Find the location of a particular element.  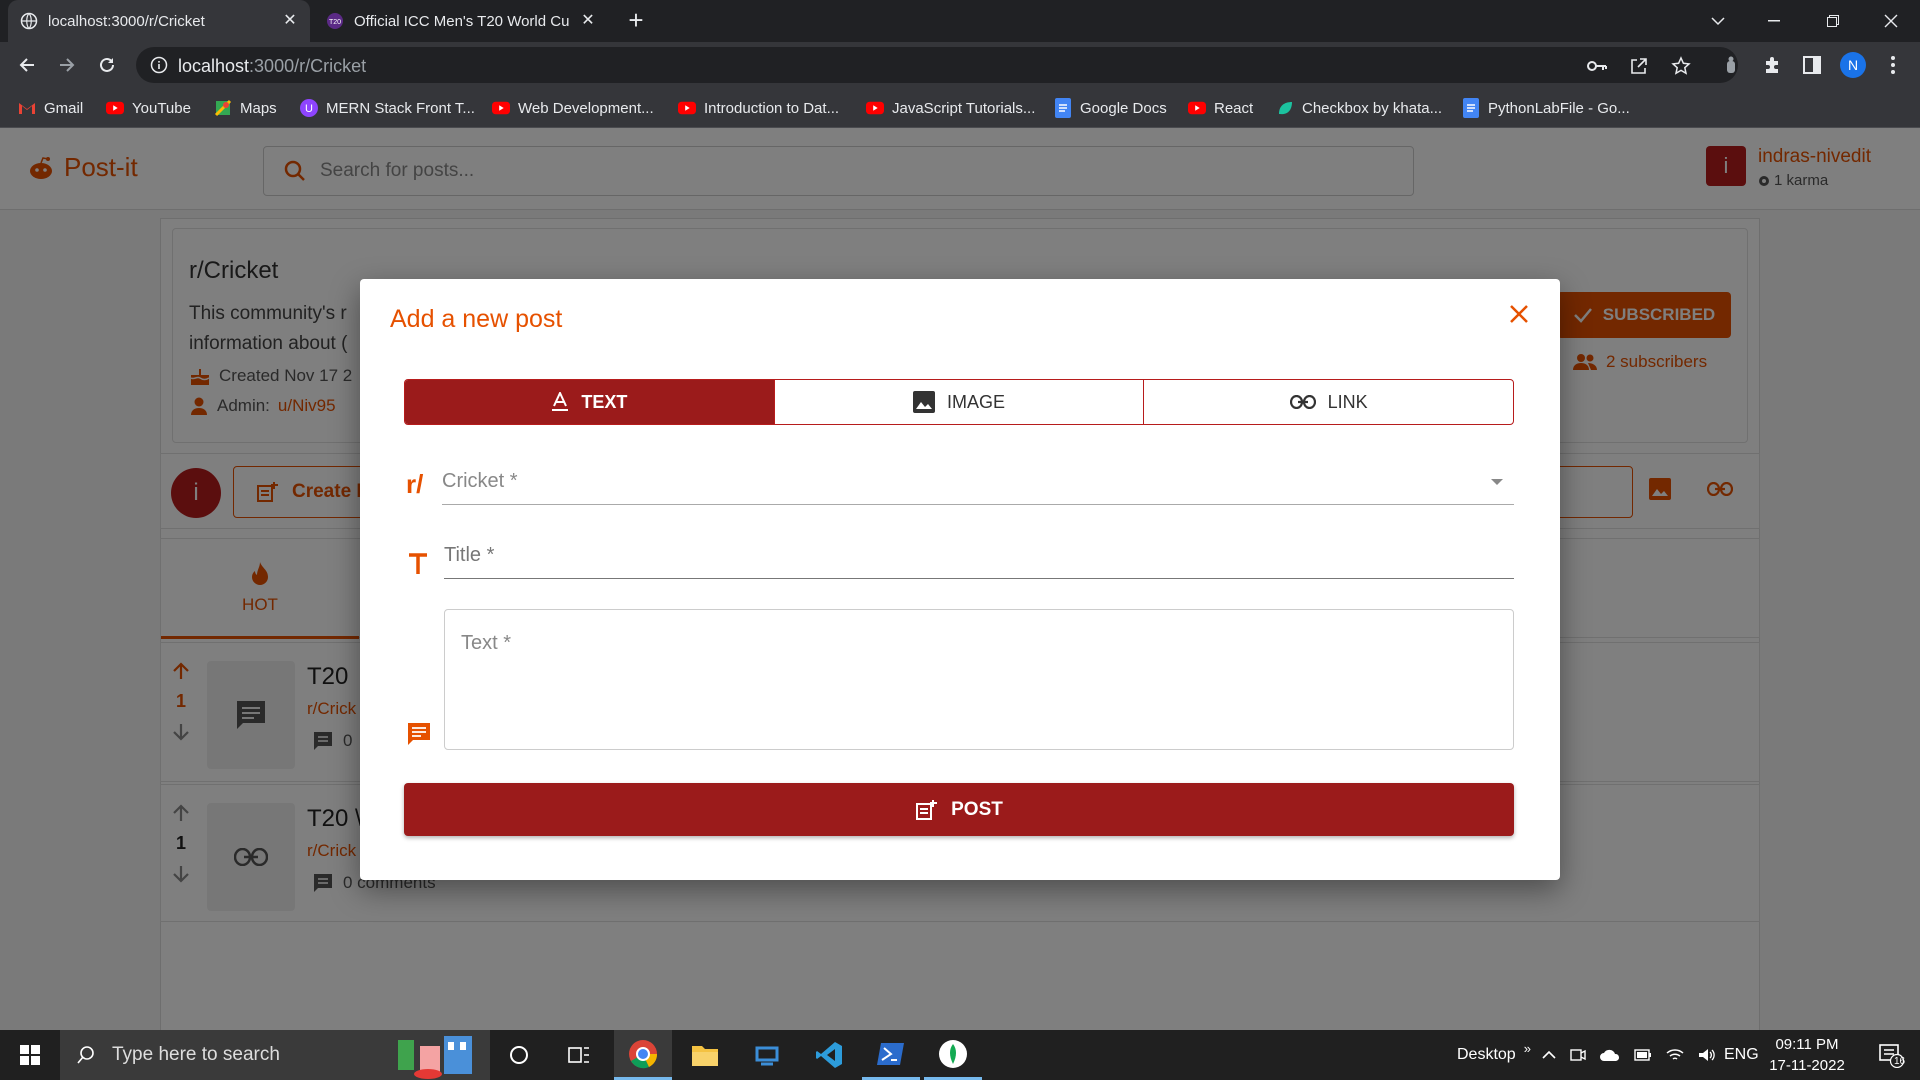

clock: 09:11 PM 17-11-2022 is located at coordinates (1807, 1055).